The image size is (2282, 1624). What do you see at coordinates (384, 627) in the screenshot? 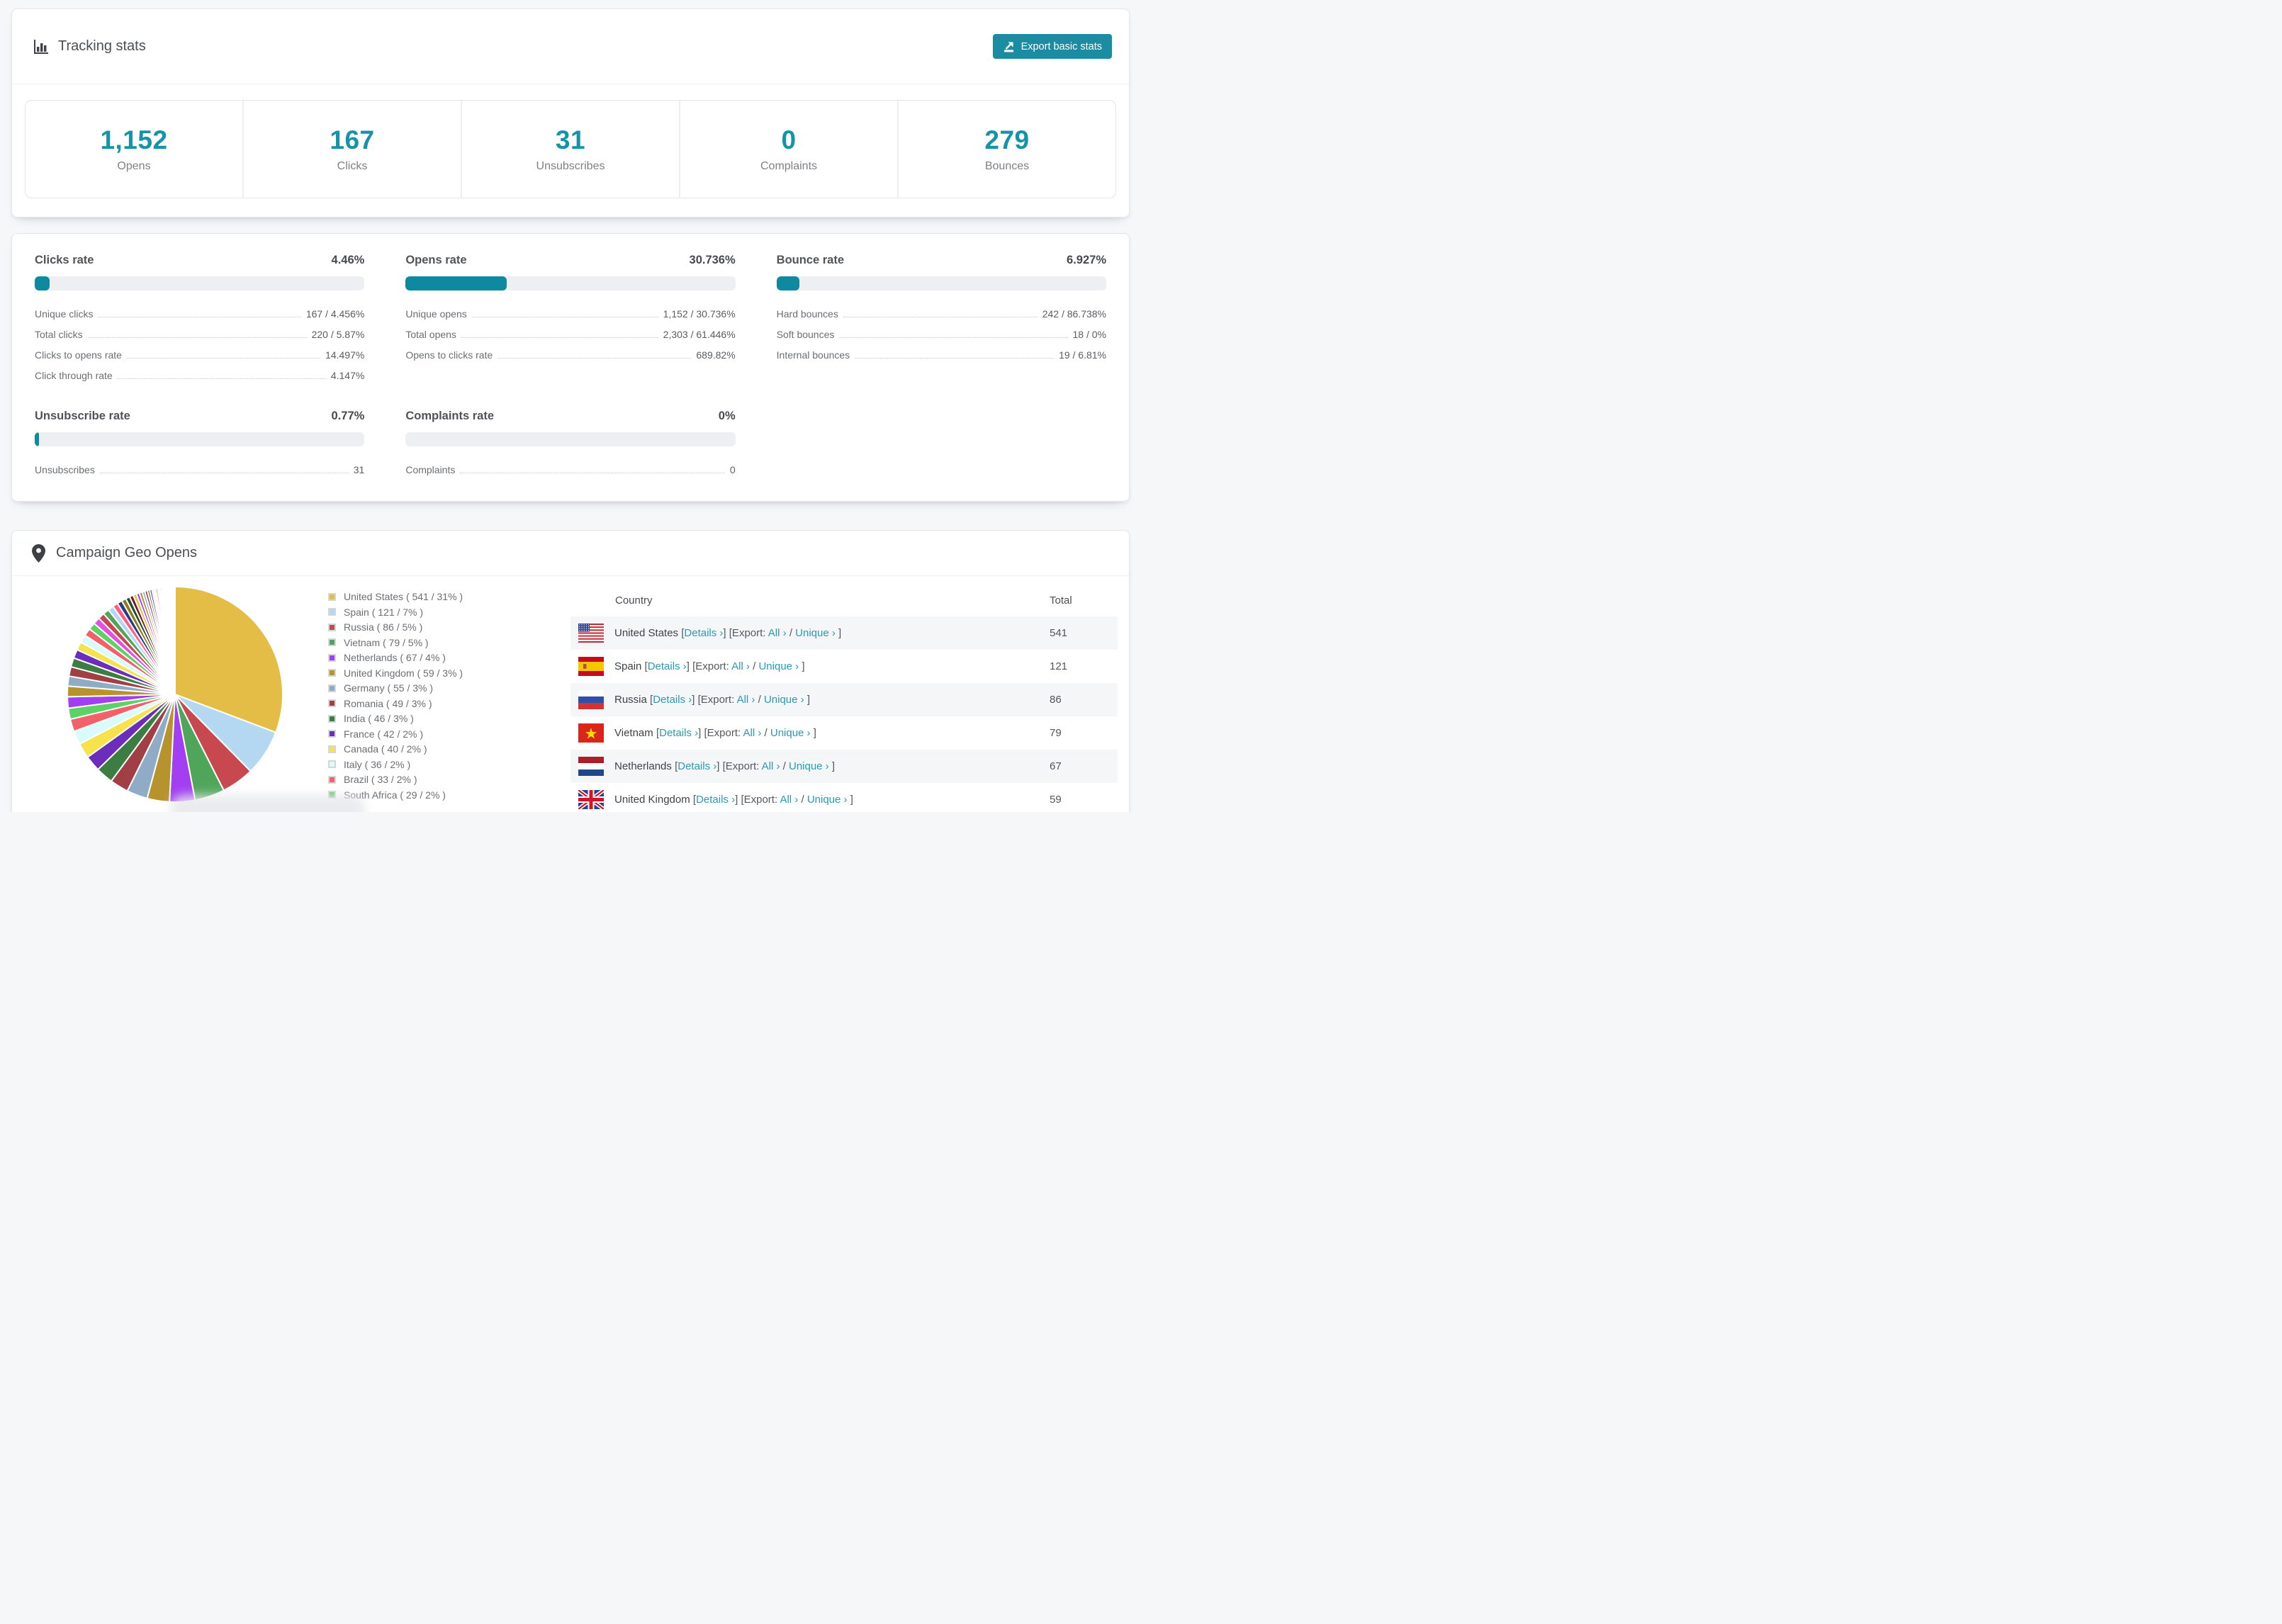
I see `legend-label: Russia ( 86 / 5% )` at bounding box center [384, 627].